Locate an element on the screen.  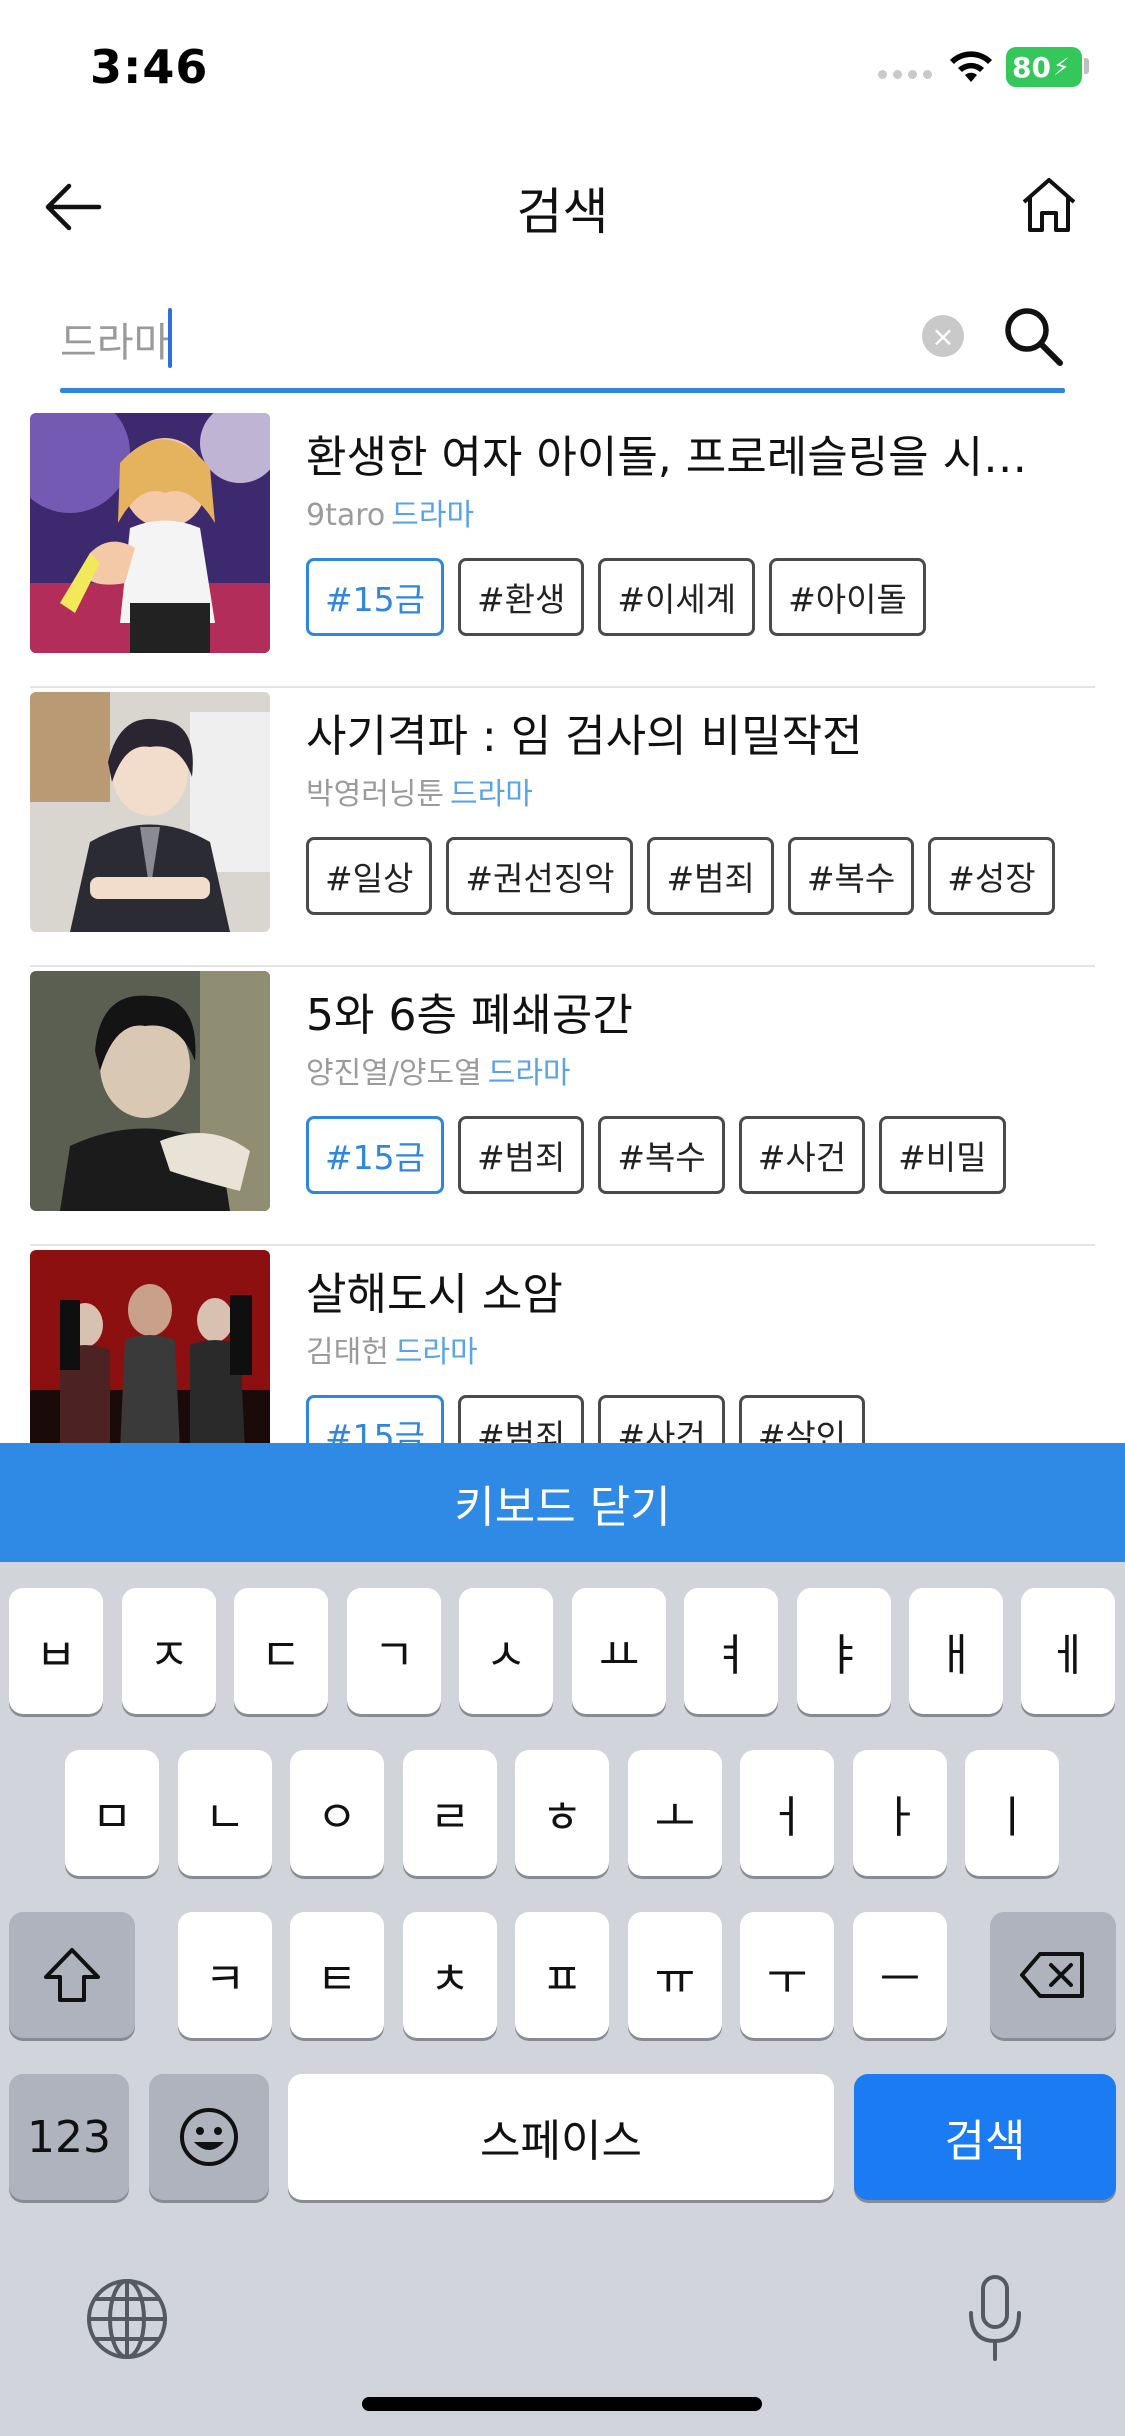
home-icon is located at coordinates (1049, 205).